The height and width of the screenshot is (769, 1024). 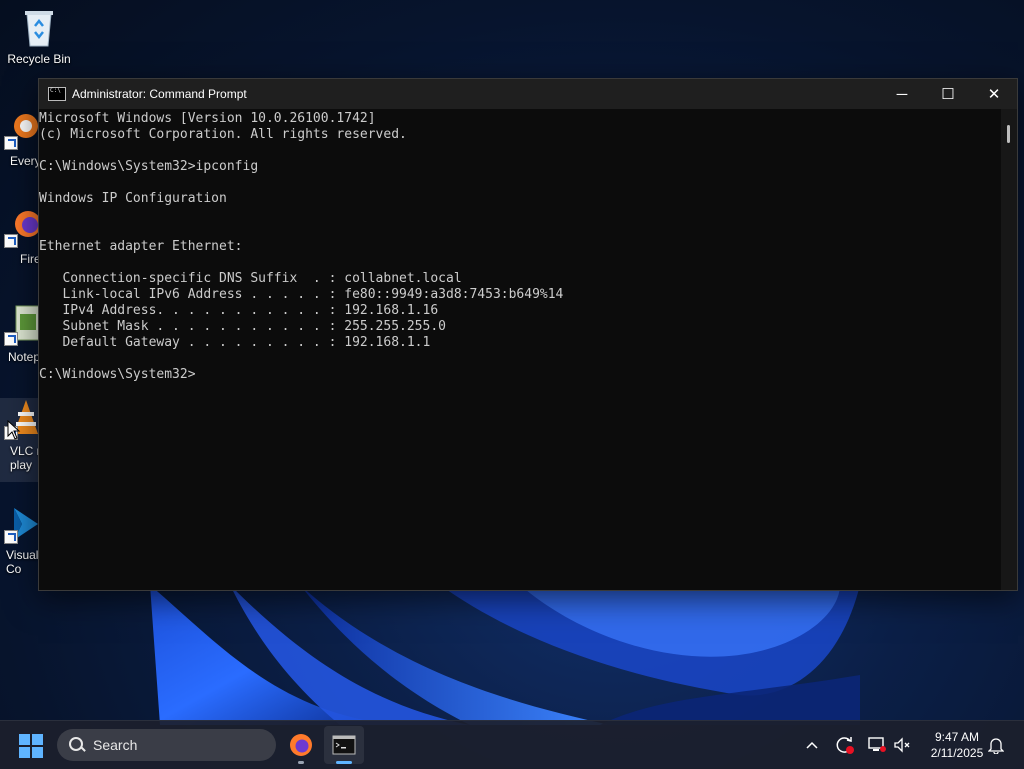 What do you see at coordinates (1009, 349) in the screenshot?
I see `vertical-scrollbar` at bounding box center [1009, 349].